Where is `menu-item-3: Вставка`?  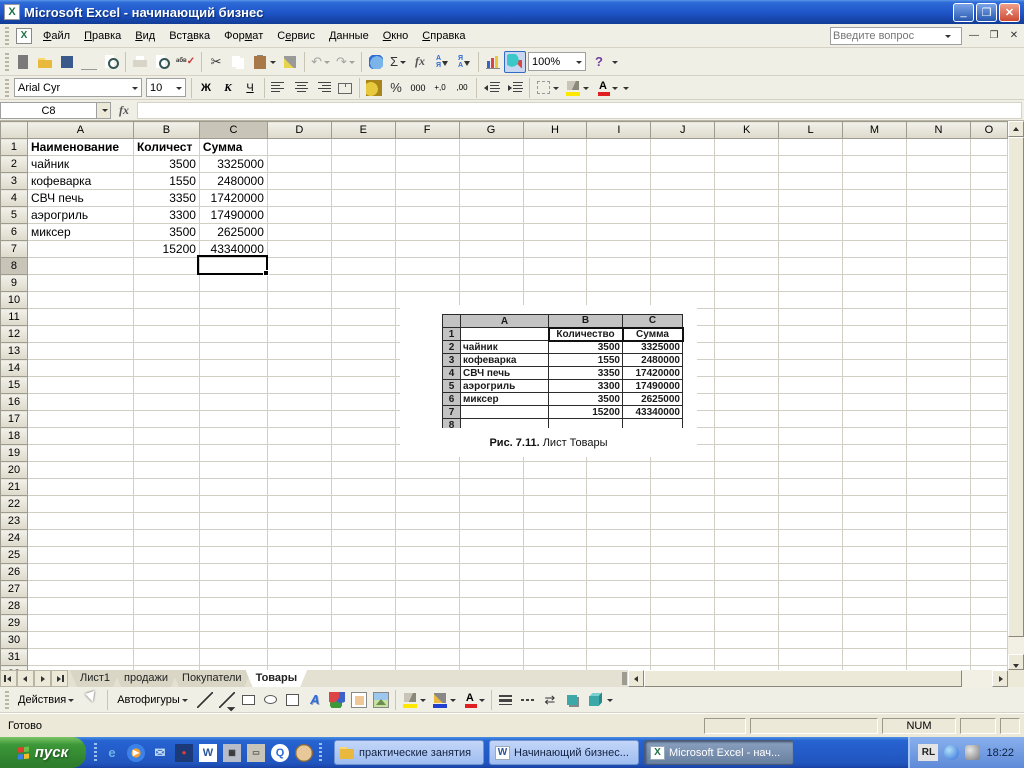
menu-item-3: Вставка is located at coordinates (189, 36).